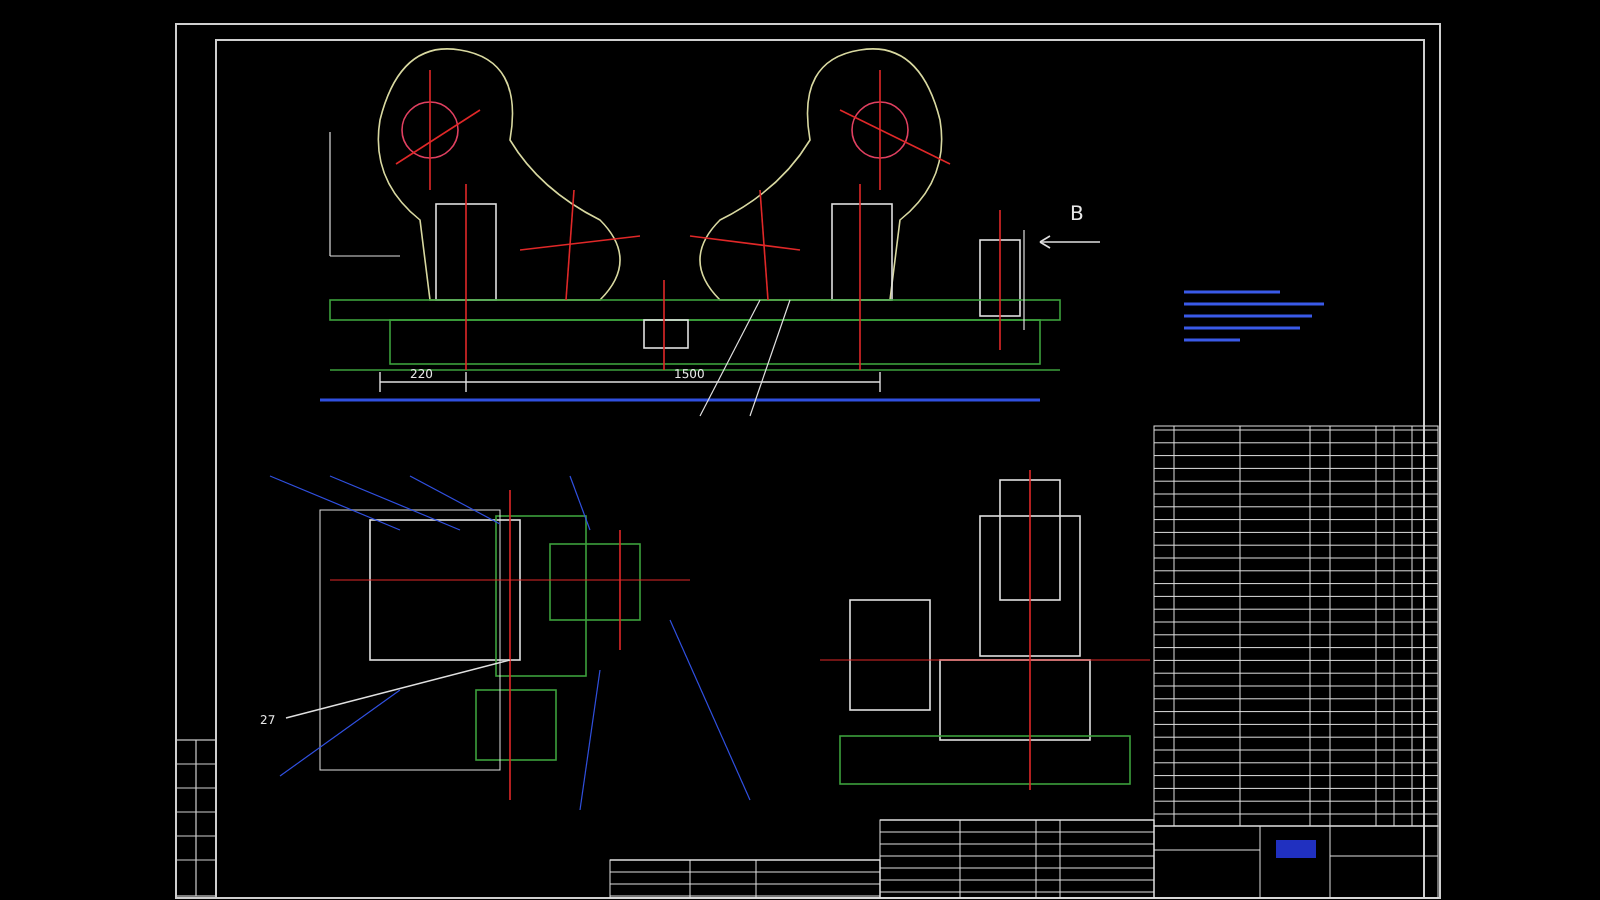 This screenshot has width=1600, height=900. Describe the element at coordinates (1254, 316) in the screenshot. I see `note-text-drawing` at that location.